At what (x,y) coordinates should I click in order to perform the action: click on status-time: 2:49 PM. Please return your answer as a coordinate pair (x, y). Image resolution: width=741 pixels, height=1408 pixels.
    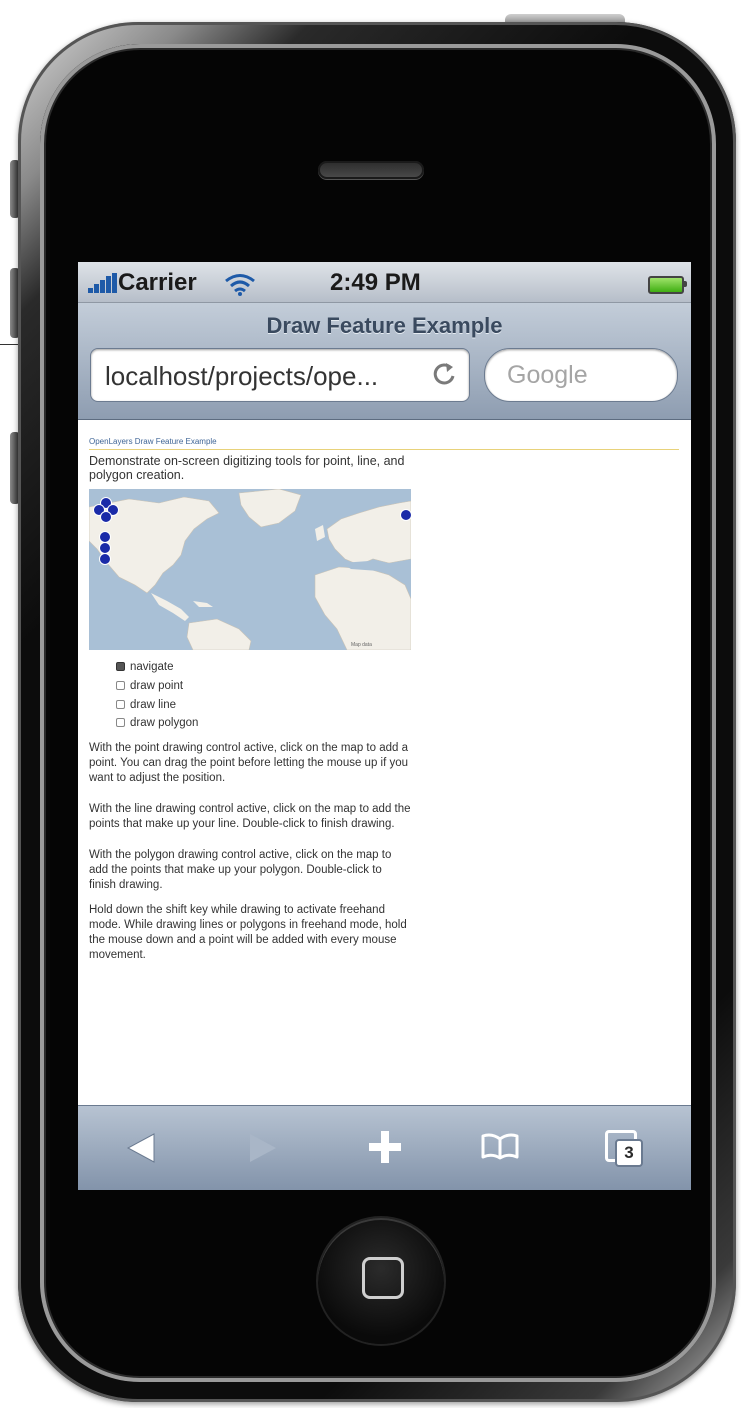
    Looking at the image, I should click on (375, 282).